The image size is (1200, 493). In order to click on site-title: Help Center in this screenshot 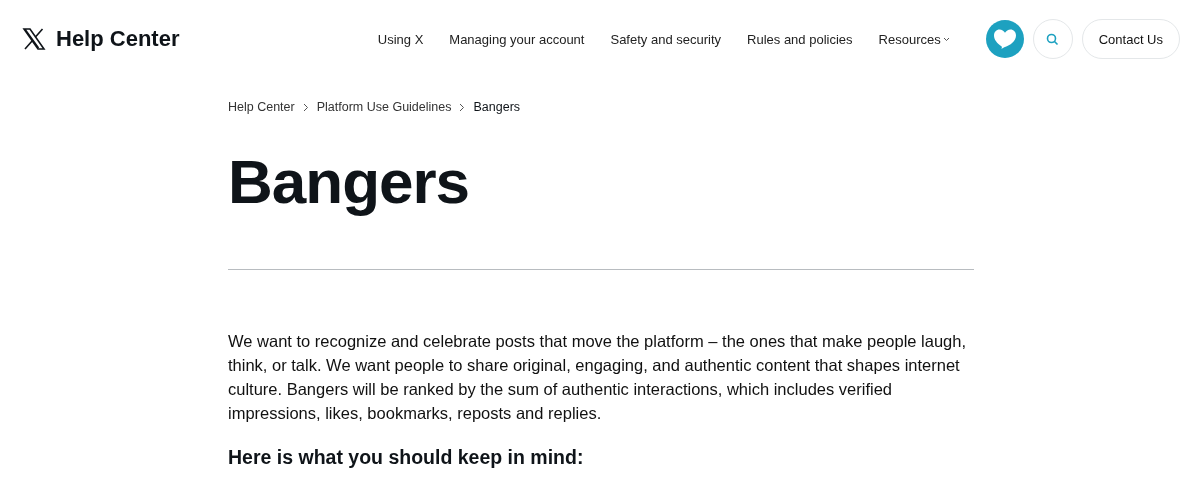, I will do `click(118, 39)`.